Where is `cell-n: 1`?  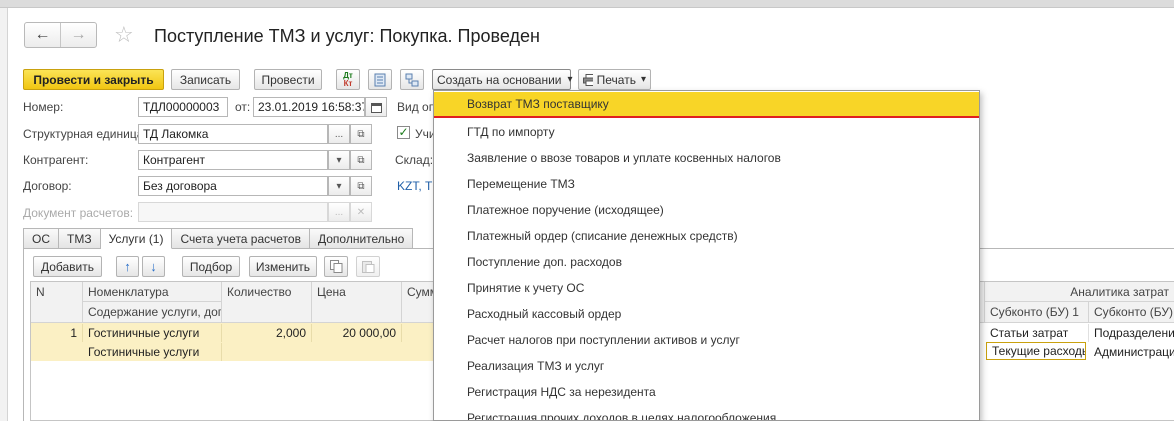 cell-n: 1 is located at coordinates (57, 333).